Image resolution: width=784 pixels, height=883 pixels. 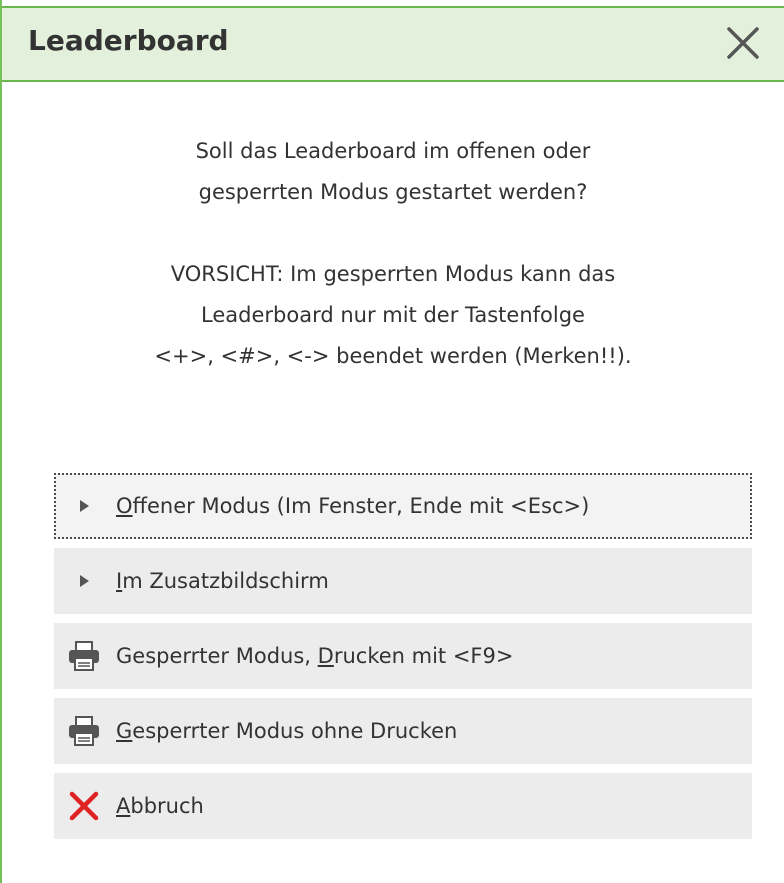 I want to click on warning-line: VORSICHT: Im gesperrten Modus kann das, so click(x=393, y=274).